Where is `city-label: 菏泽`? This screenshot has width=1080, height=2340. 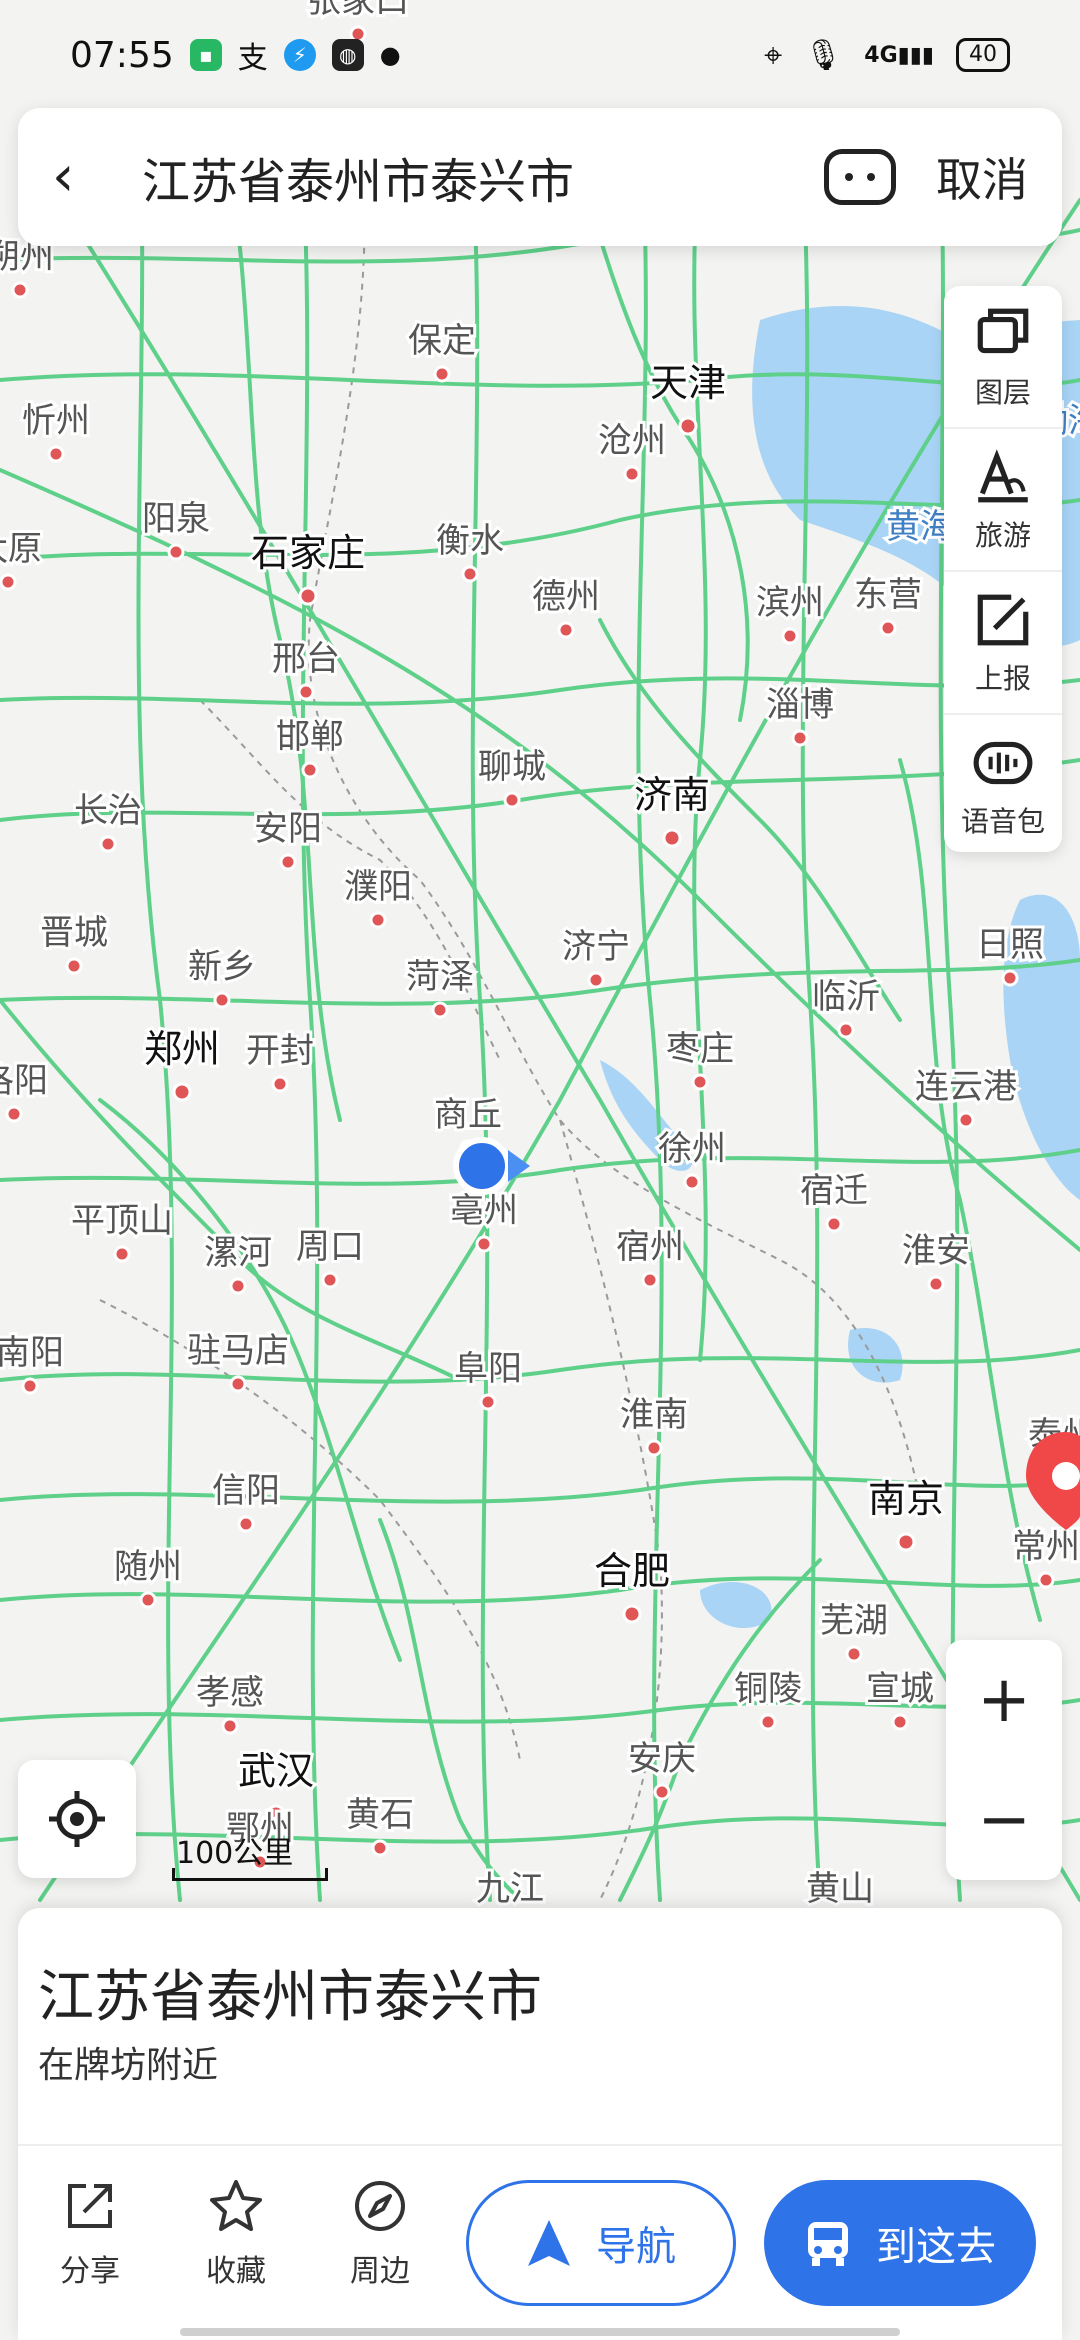
city-label: 菏泽 is located at coordinates (440, 977).